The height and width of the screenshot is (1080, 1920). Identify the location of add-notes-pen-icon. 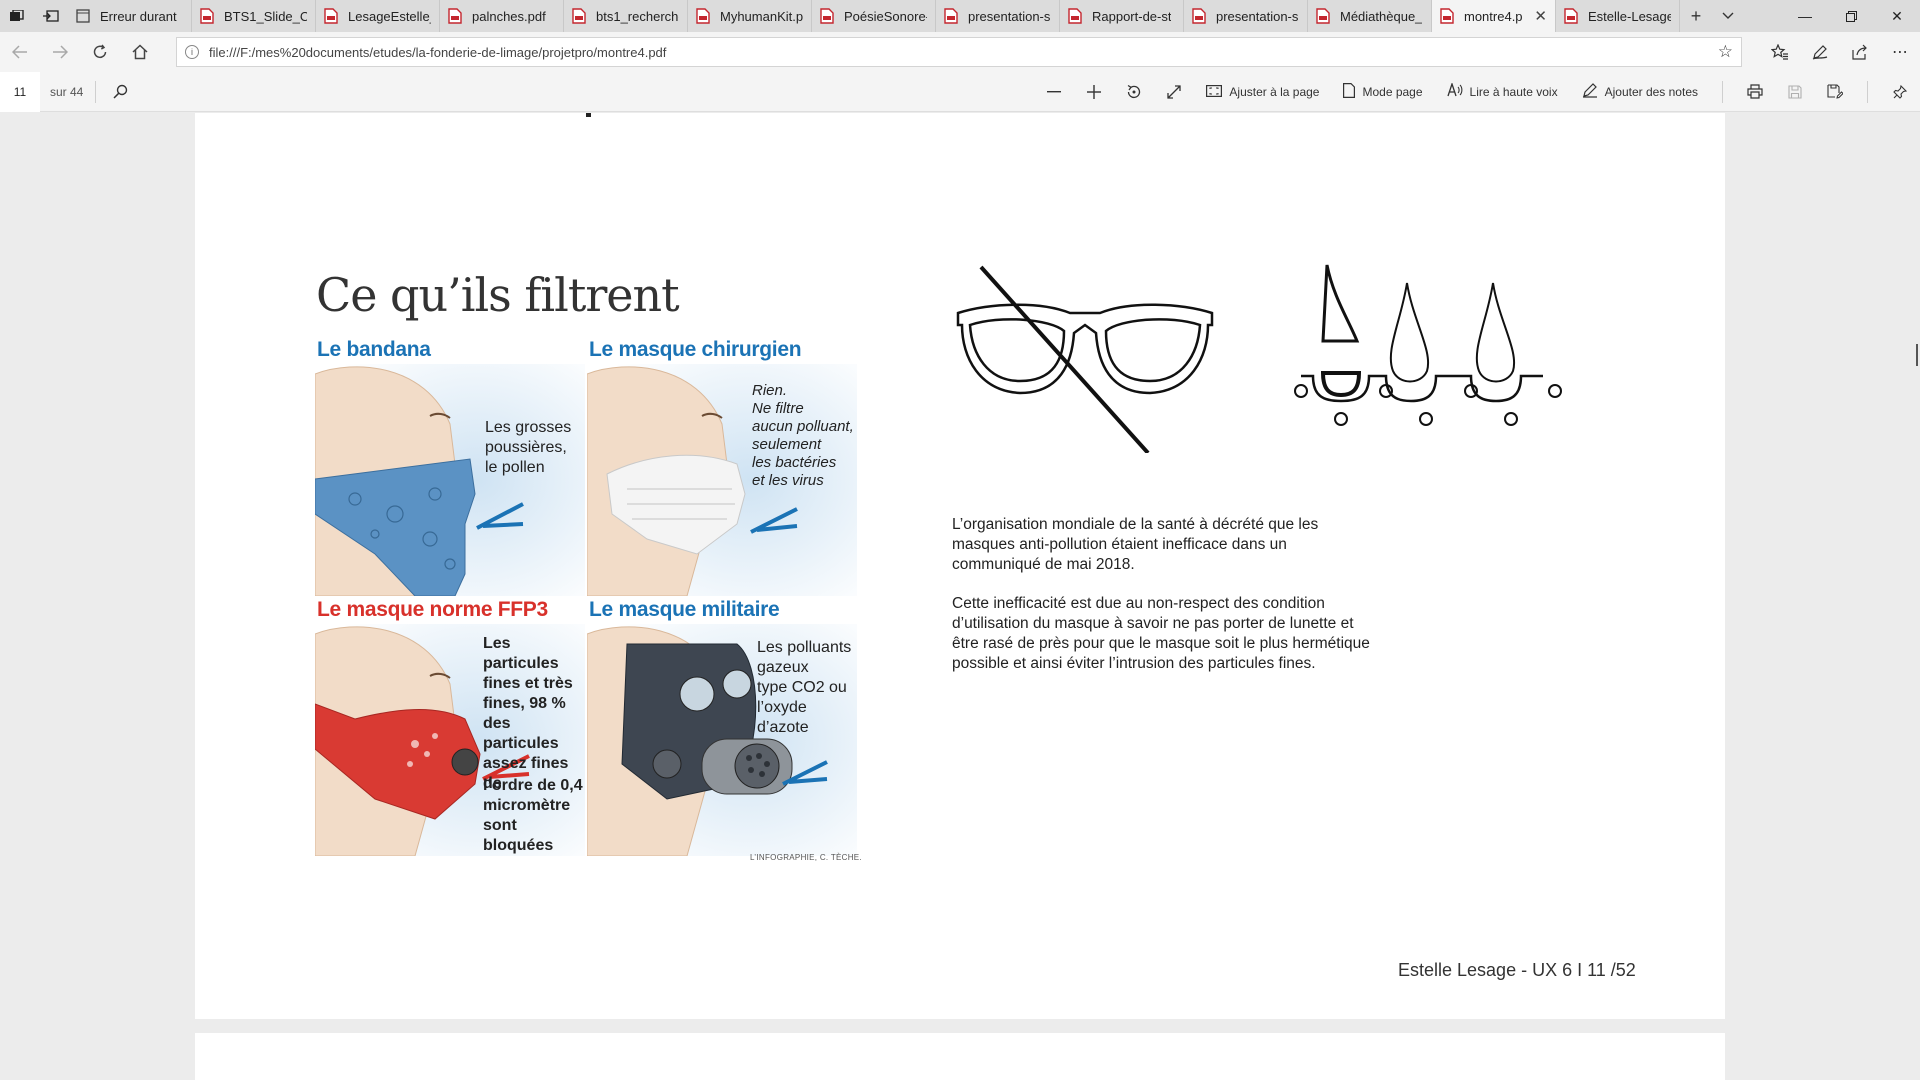
(1590, 91).